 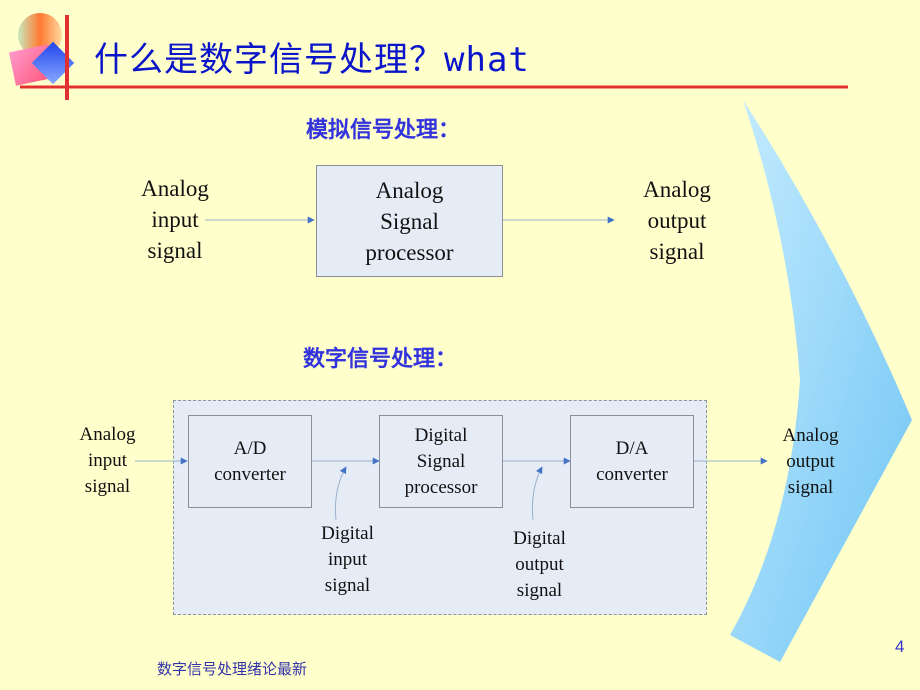 What do you see at coordinates (632, 448) in the screenshot?
I see `label-line: D/A` at bounding box center [632, 448].